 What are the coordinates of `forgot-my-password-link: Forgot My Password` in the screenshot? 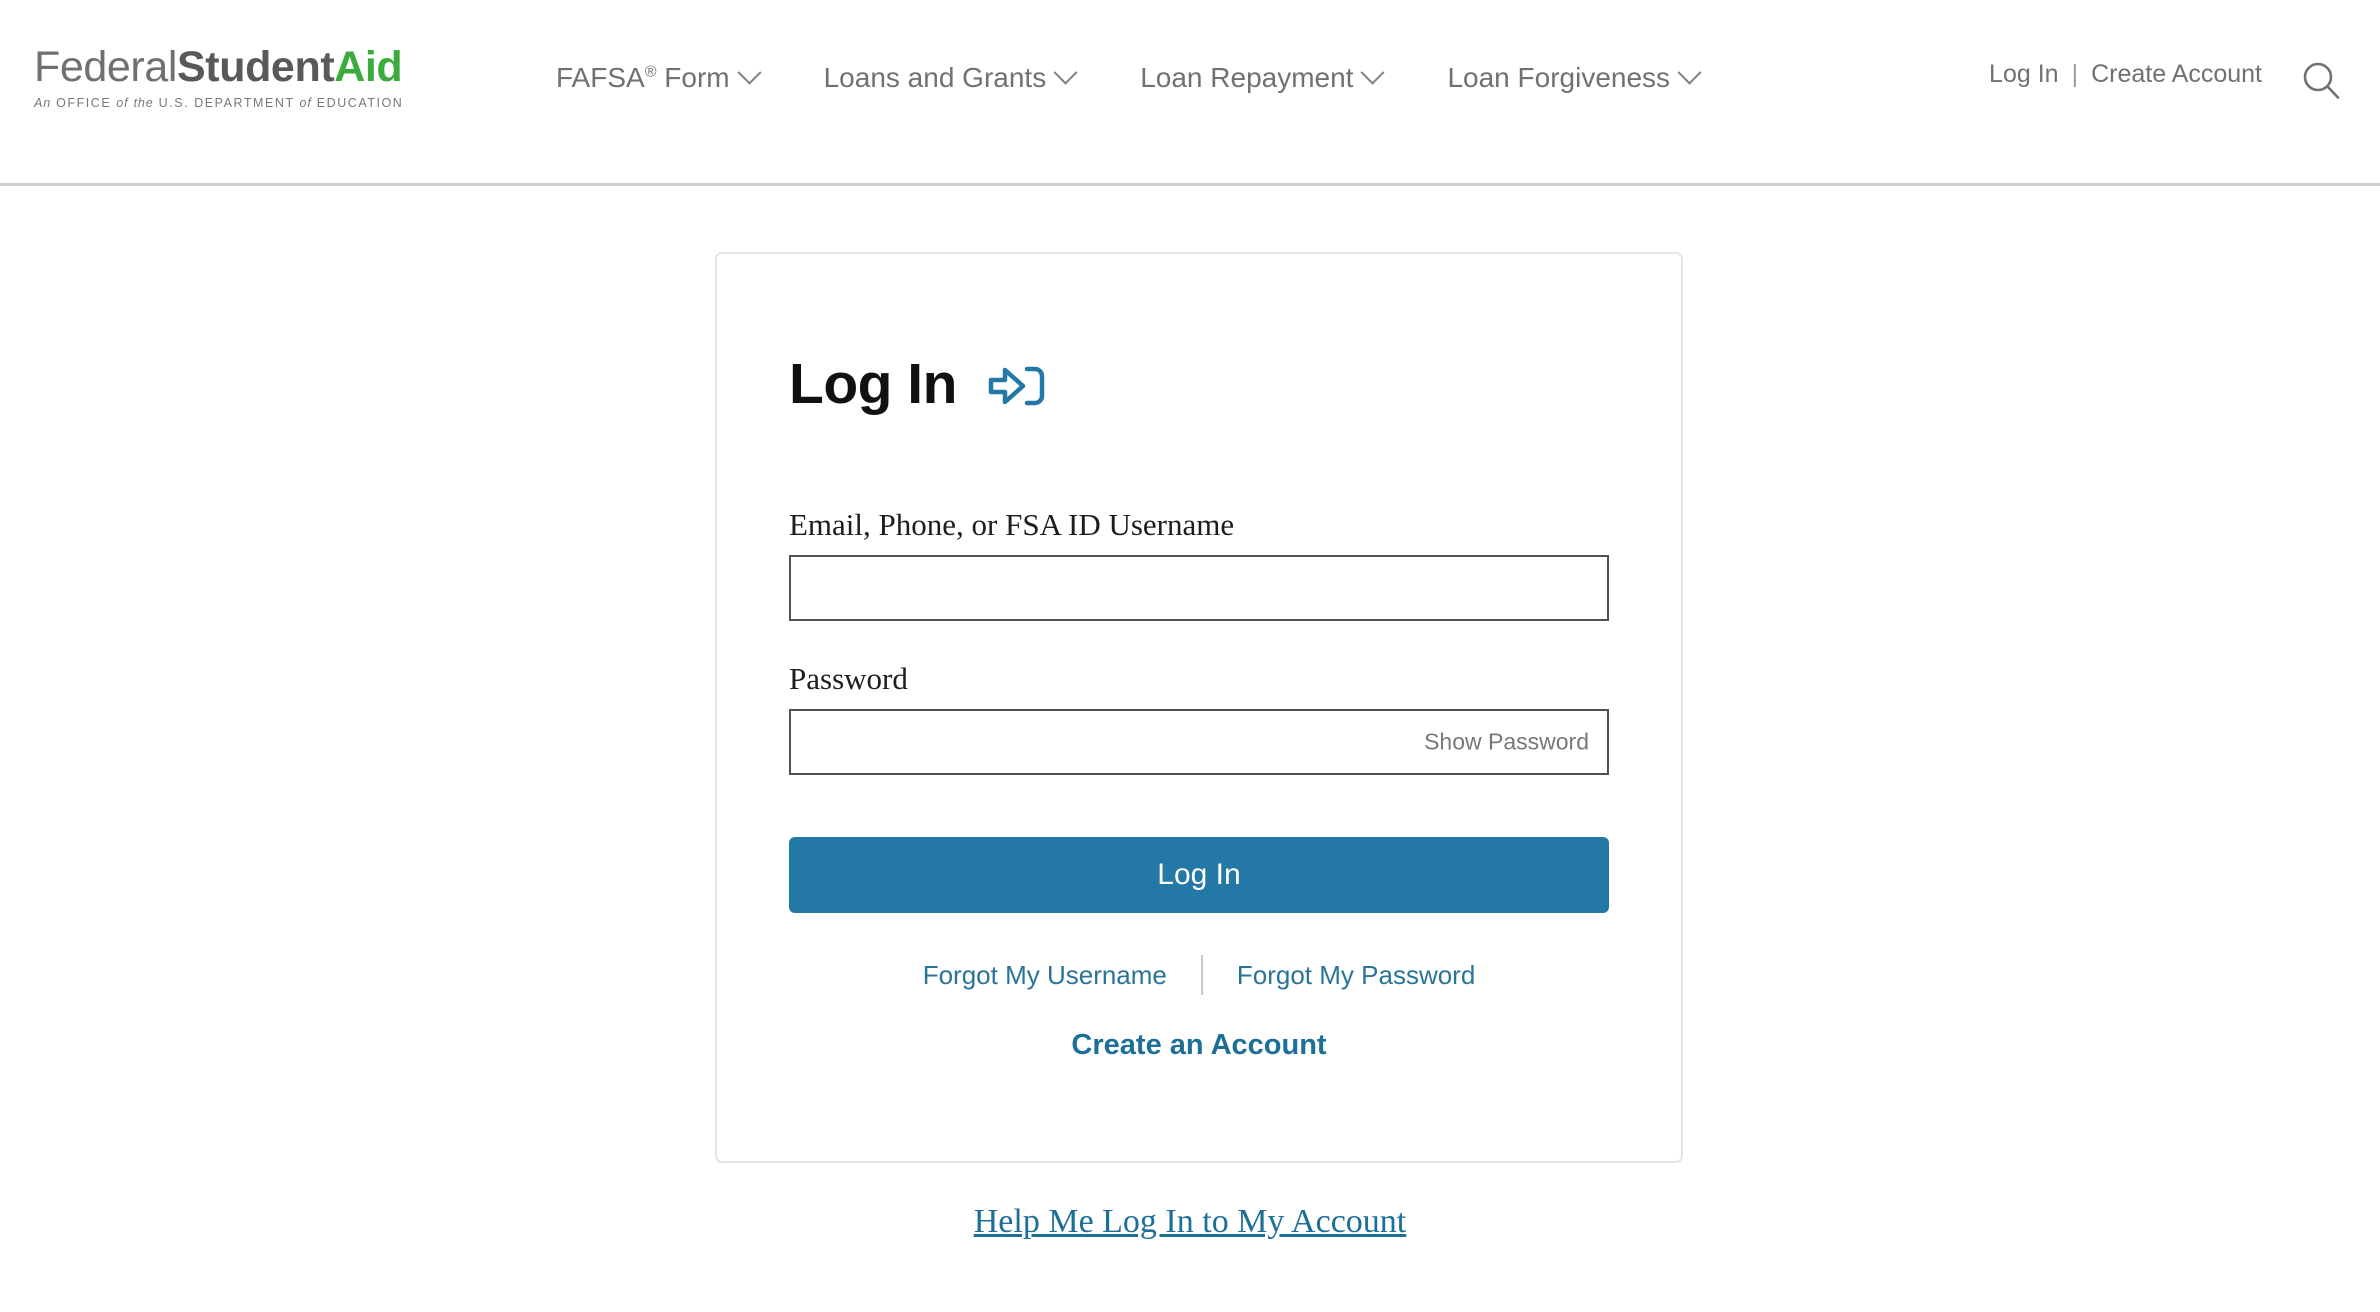 It's located at (1356, 975).